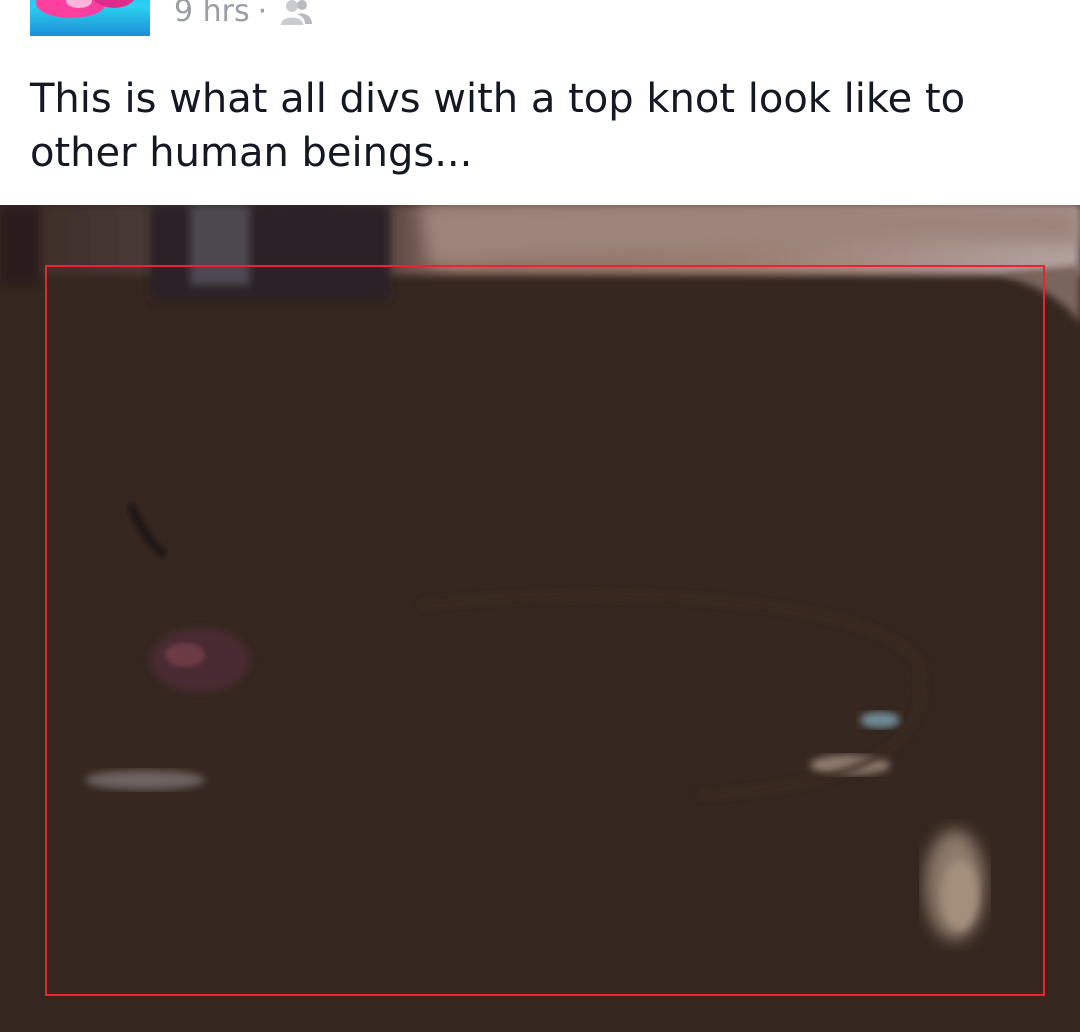  I want to click on post-meta: 9 hrs ·, so click(243, 16).